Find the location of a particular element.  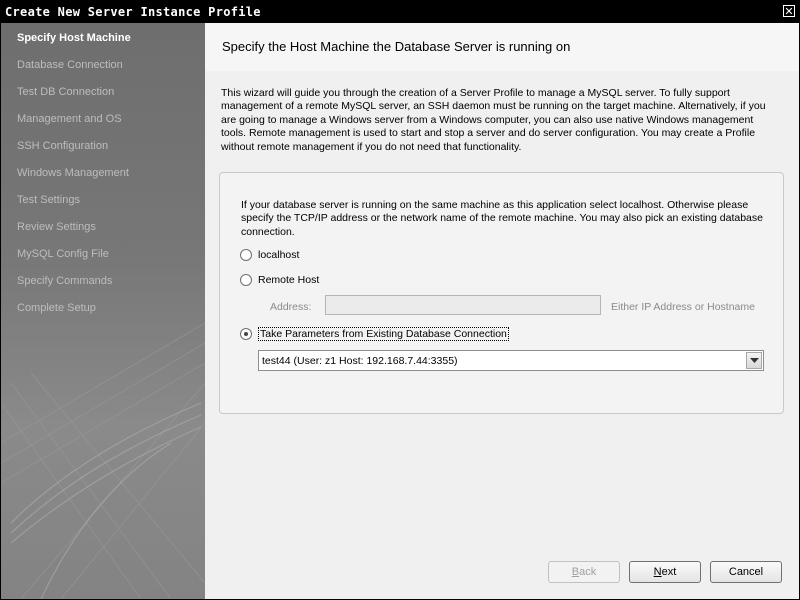

title-bar: Create New Server Instance Profile ✕ is located at coordinates (400, 12).